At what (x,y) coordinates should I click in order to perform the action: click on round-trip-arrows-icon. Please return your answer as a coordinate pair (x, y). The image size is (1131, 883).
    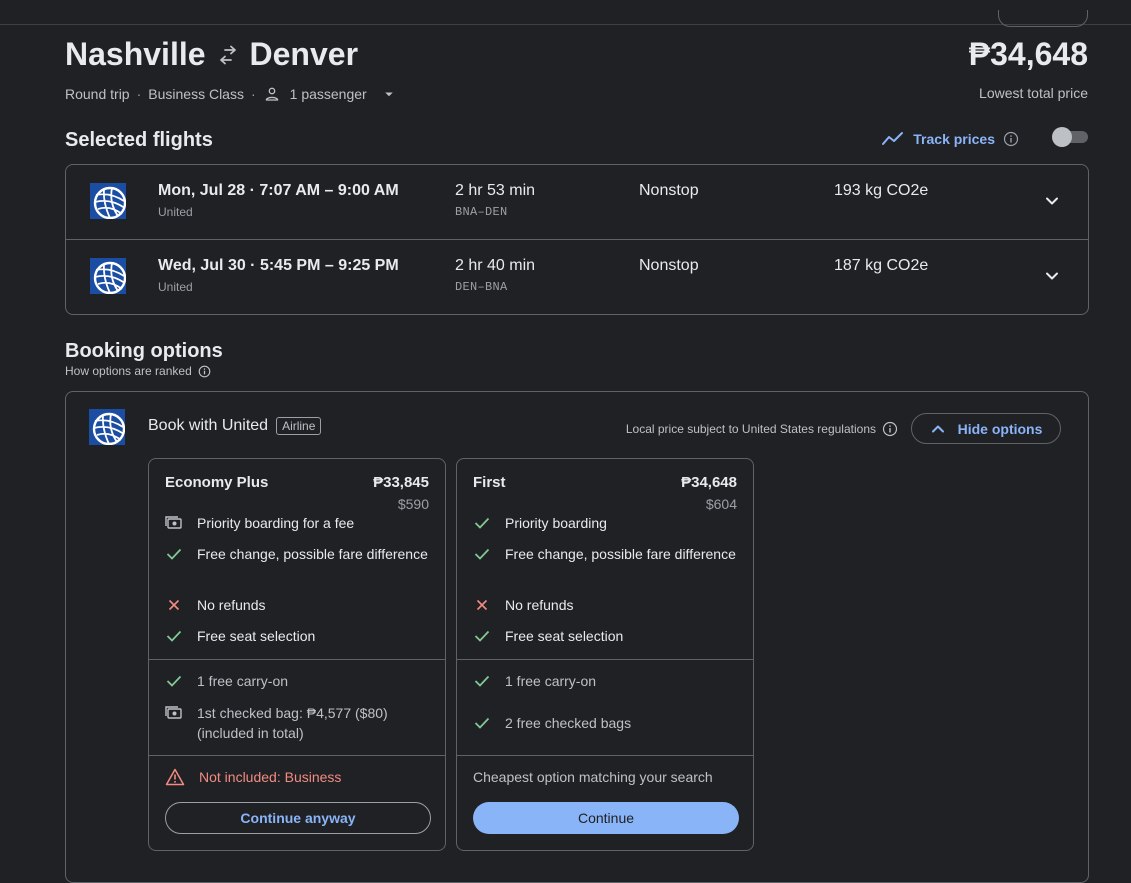
    Looking at the image, I should click on (227, 54).